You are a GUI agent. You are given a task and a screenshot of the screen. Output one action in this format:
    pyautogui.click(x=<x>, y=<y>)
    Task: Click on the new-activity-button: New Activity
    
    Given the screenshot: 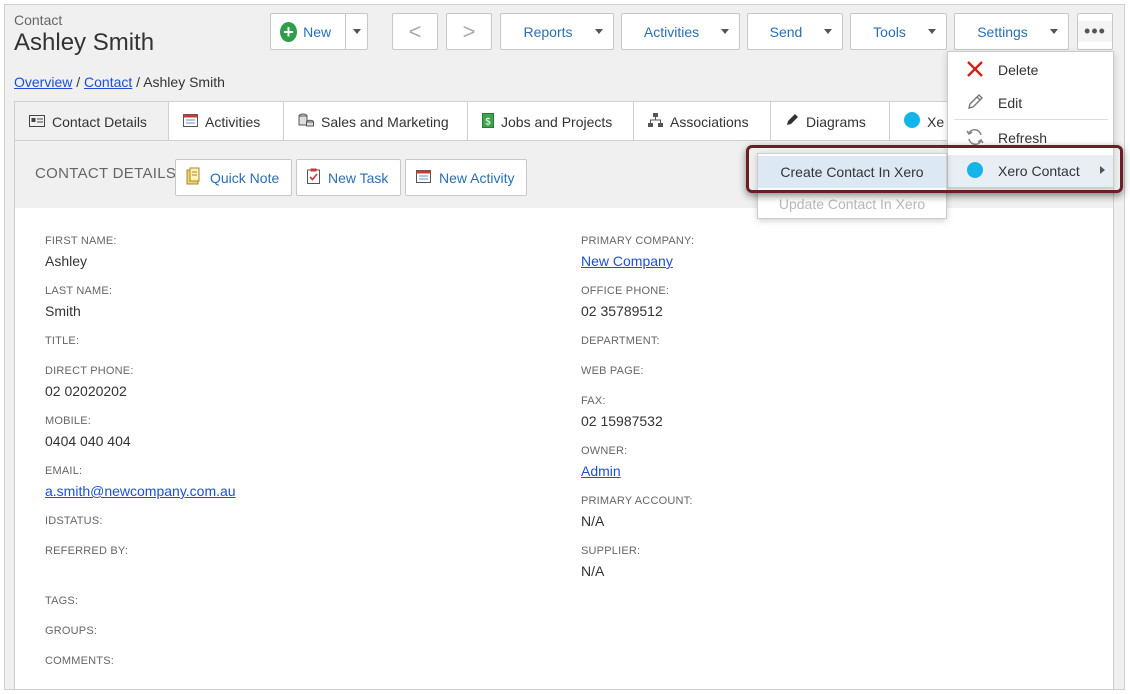 What is the action you would take?
    pyautogui.click(x=466, y=177)
    